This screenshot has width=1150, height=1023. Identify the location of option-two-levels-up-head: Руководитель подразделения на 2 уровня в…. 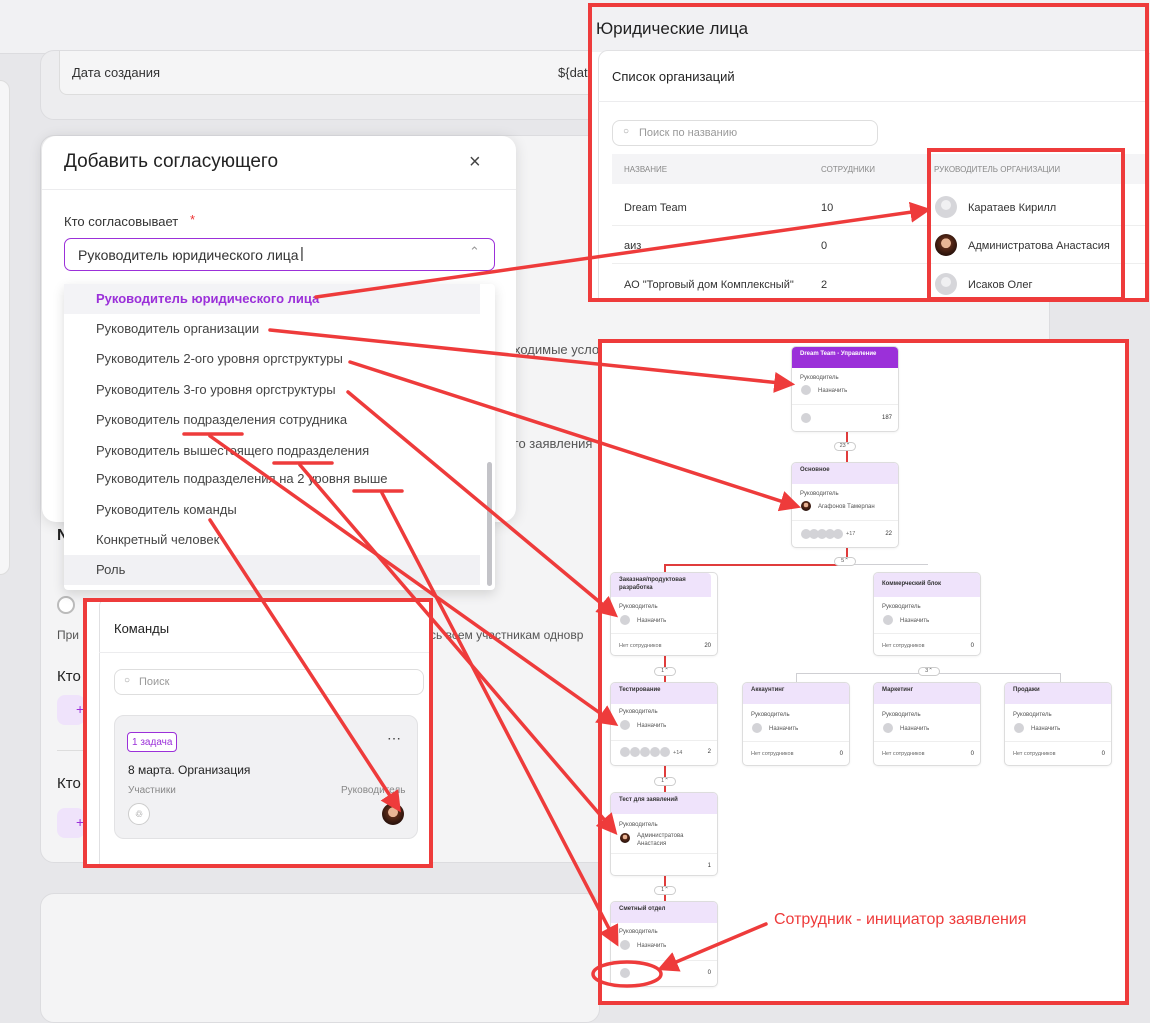
(272, 479).